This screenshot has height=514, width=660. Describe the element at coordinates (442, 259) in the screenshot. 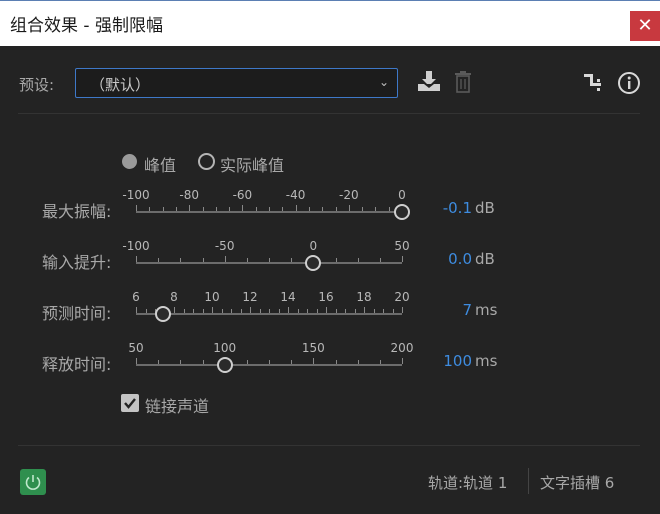

I see `param-value: 0.0` at that location.